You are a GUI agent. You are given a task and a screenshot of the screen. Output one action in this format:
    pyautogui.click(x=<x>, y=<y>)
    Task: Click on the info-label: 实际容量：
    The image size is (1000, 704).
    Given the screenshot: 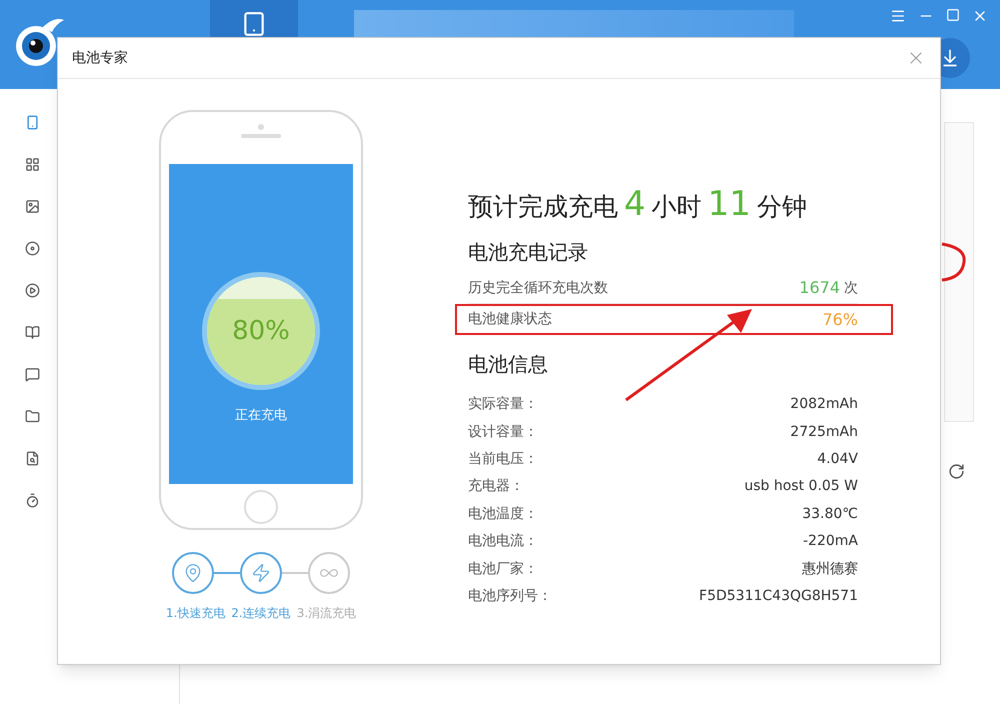 What is the action you would take?
    pyautogui.click(x=503, y=404)
    